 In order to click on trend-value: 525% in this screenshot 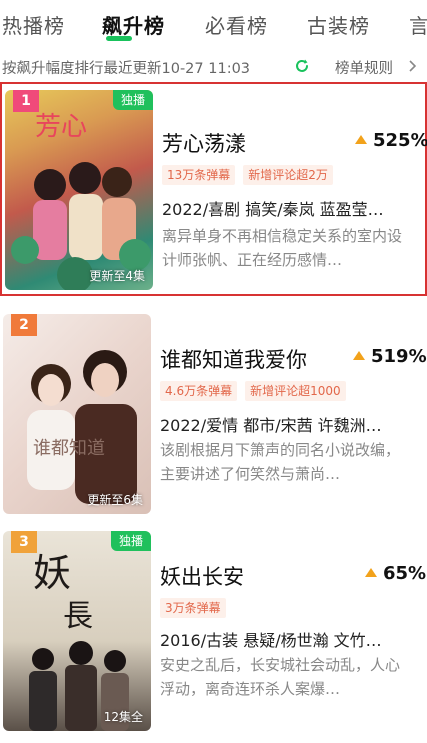, I will do `click(391, 140)`.